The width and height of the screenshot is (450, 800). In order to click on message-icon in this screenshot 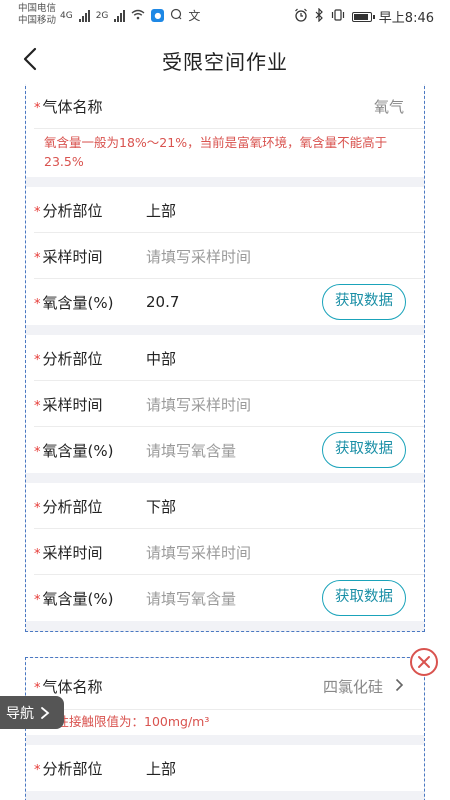, I will do `click(176, 15)`.